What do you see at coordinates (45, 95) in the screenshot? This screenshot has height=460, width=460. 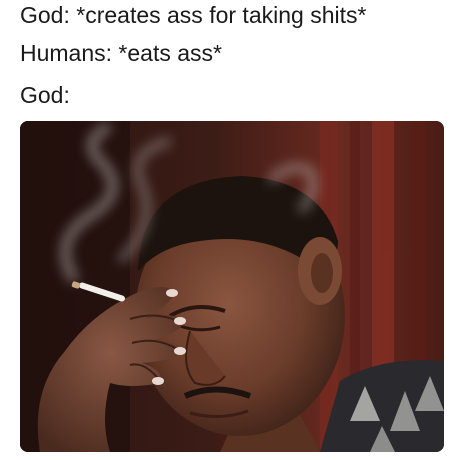 I see `meme-caption-line-3: God:` at bounding box center [45, 95].